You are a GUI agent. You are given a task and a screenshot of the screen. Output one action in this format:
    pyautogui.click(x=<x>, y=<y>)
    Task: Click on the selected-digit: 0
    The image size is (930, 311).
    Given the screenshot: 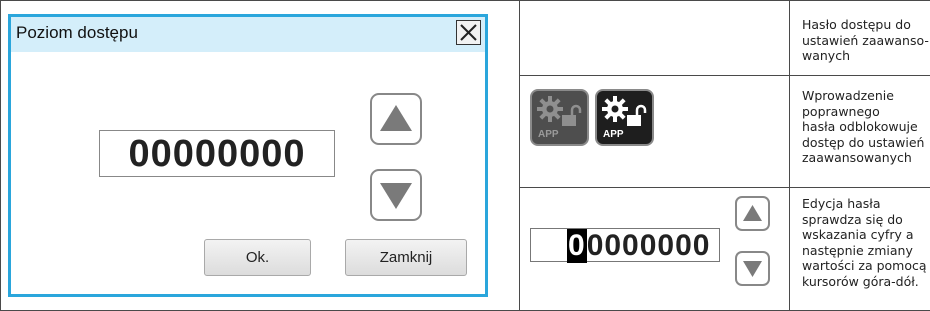 What is the action you would take?
    pyautogui.click(x=577, y=246)
    